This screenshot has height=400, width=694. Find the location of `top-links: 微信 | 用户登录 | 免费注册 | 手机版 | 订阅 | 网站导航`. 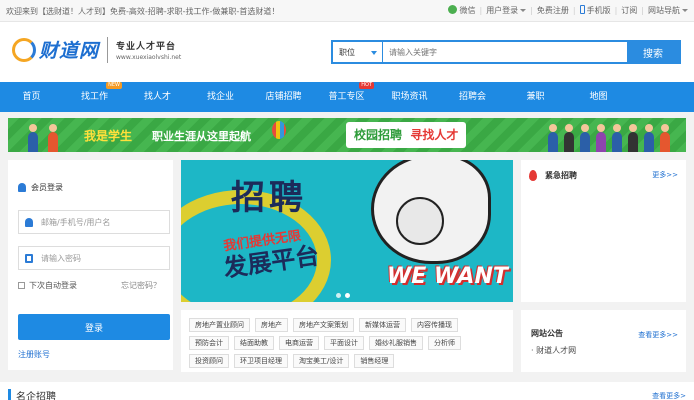

top-links: 微信 | 用户登录 | 免费注册 | 手机版 | 订阅 | 网站导航 is located at coordinates (568, 10).